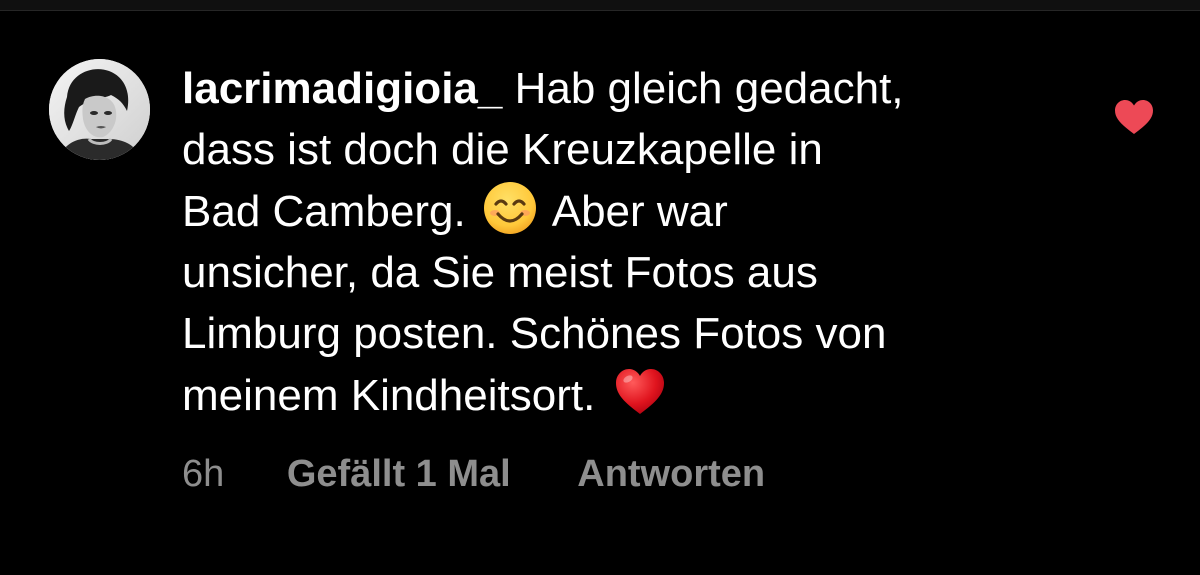  Describe the element at coordinates (203, 474) in the screenshot. I see `comment-timestamp: 6h` at that location.